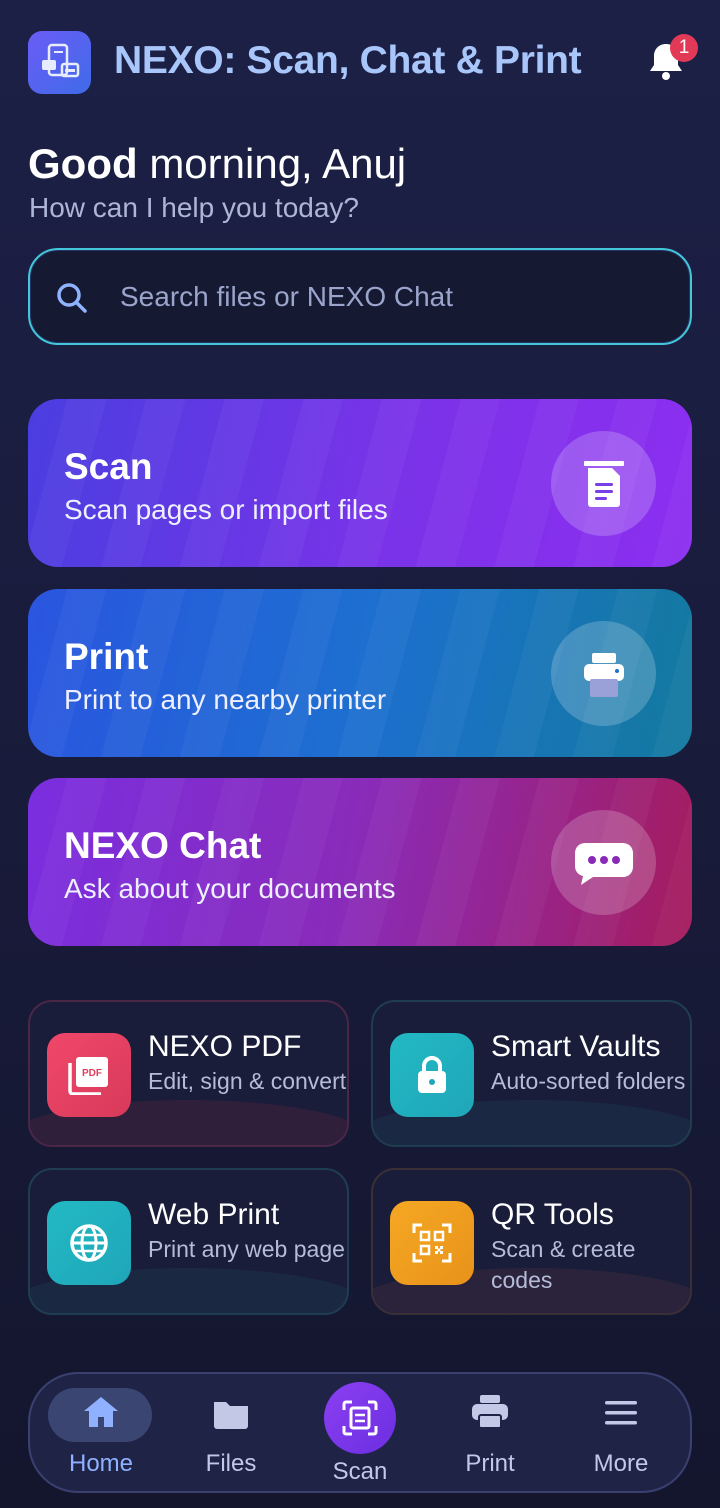 Image resolution: width=720 pixels, height=1508 pixels. I want to click on nav-scan: Scan, so click(360, 1432).